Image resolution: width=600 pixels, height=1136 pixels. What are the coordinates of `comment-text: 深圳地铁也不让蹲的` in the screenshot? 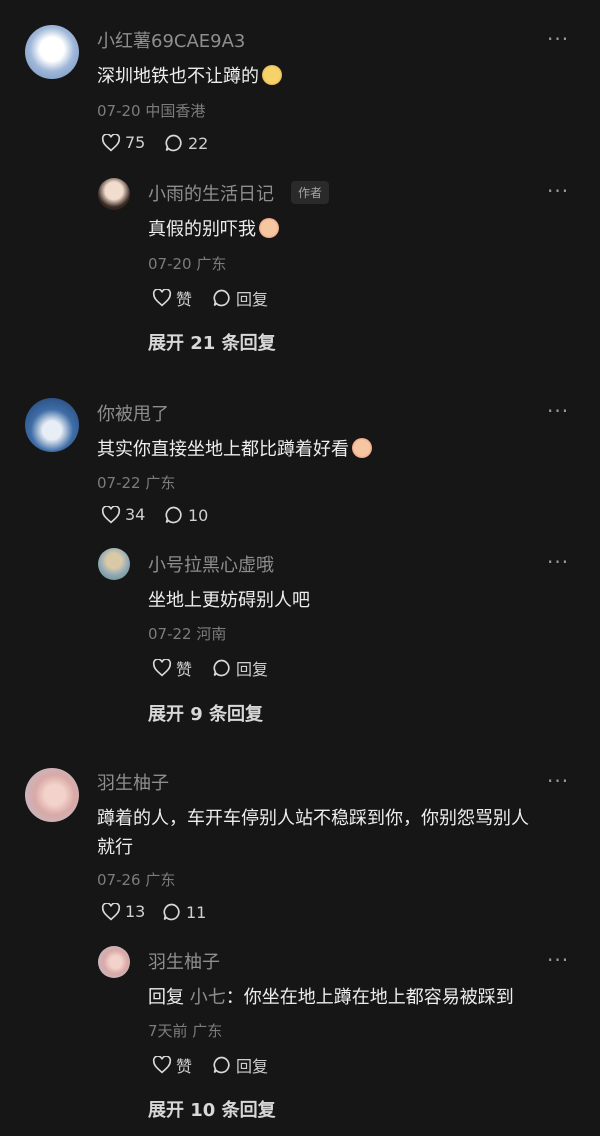 It's located at (189, 75).